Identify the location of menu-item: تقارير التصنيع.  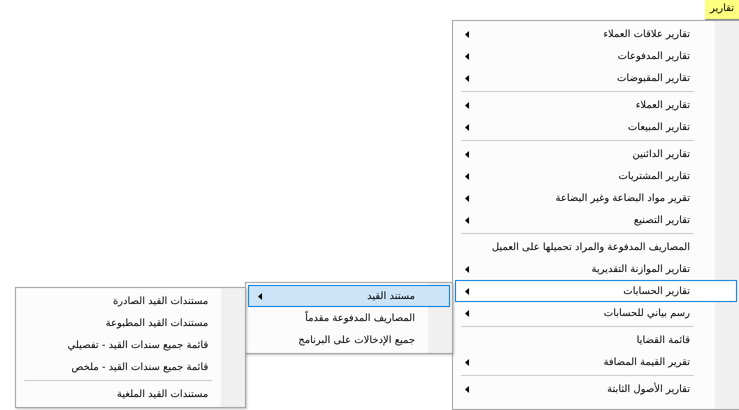
(596, 220).